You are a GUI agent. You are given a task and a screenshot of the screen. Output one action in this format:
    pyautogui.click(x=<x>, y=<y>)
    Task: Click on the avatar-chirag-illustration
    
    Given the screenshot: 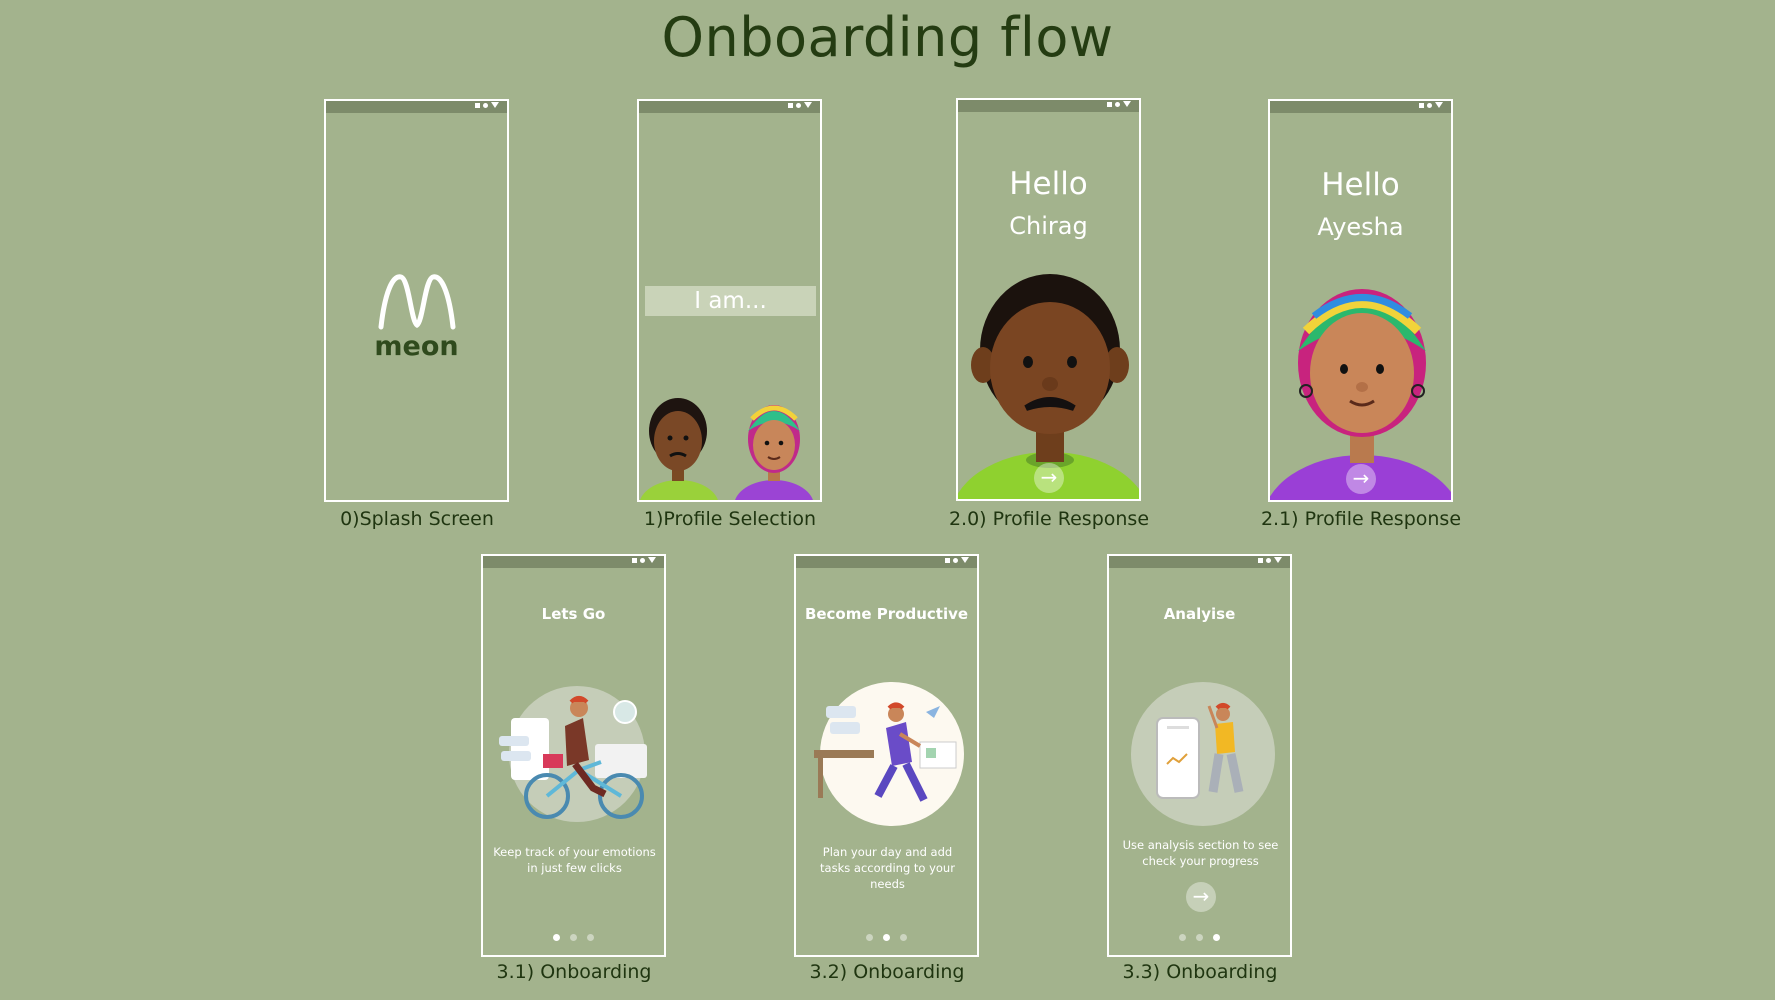 What is the action you would take?
    pyautogui.click(x=1048, y=386)
    